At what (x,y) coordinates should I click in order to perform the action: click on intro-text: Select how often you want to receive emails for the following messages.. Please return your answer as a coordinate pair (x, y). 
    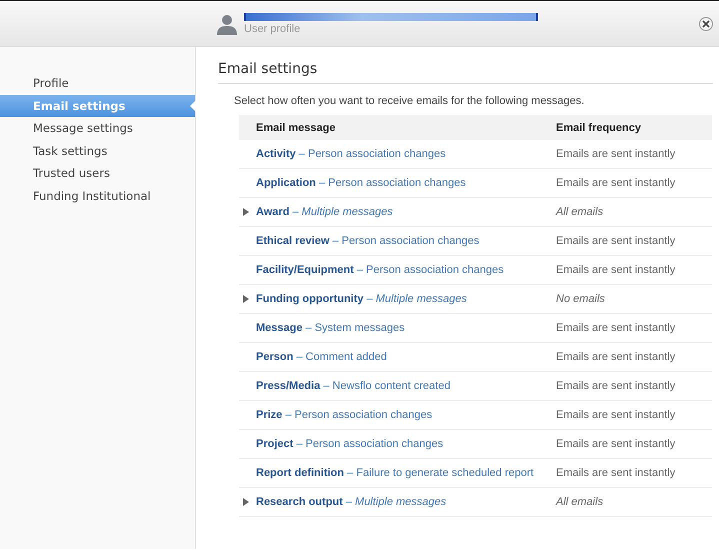
    Looking at the image, I should click on (410, 101).